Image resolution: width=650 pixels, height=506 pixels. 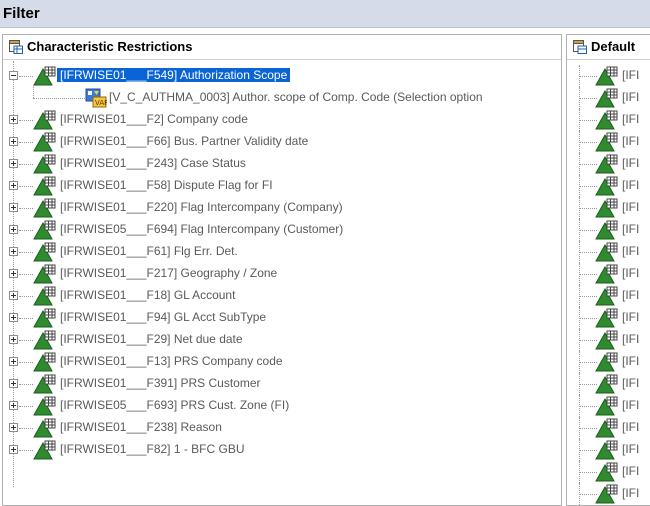 I want to click on tree-item: [IFRWISE01___F2] Company code, so click(x=283, y=120).